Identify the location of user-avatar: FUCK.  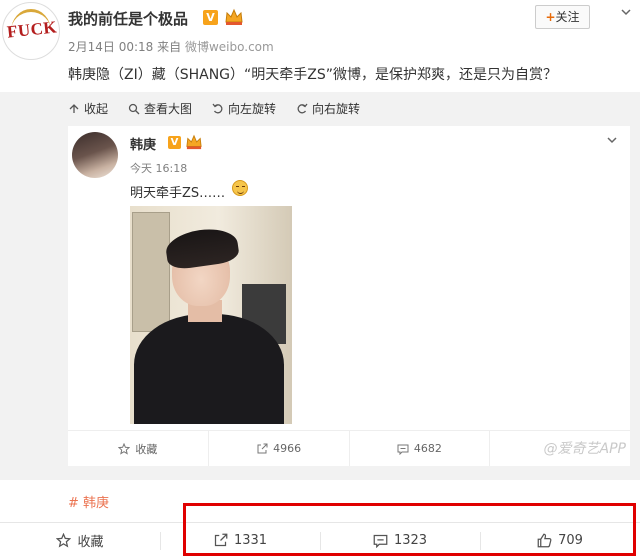
(31, 31).